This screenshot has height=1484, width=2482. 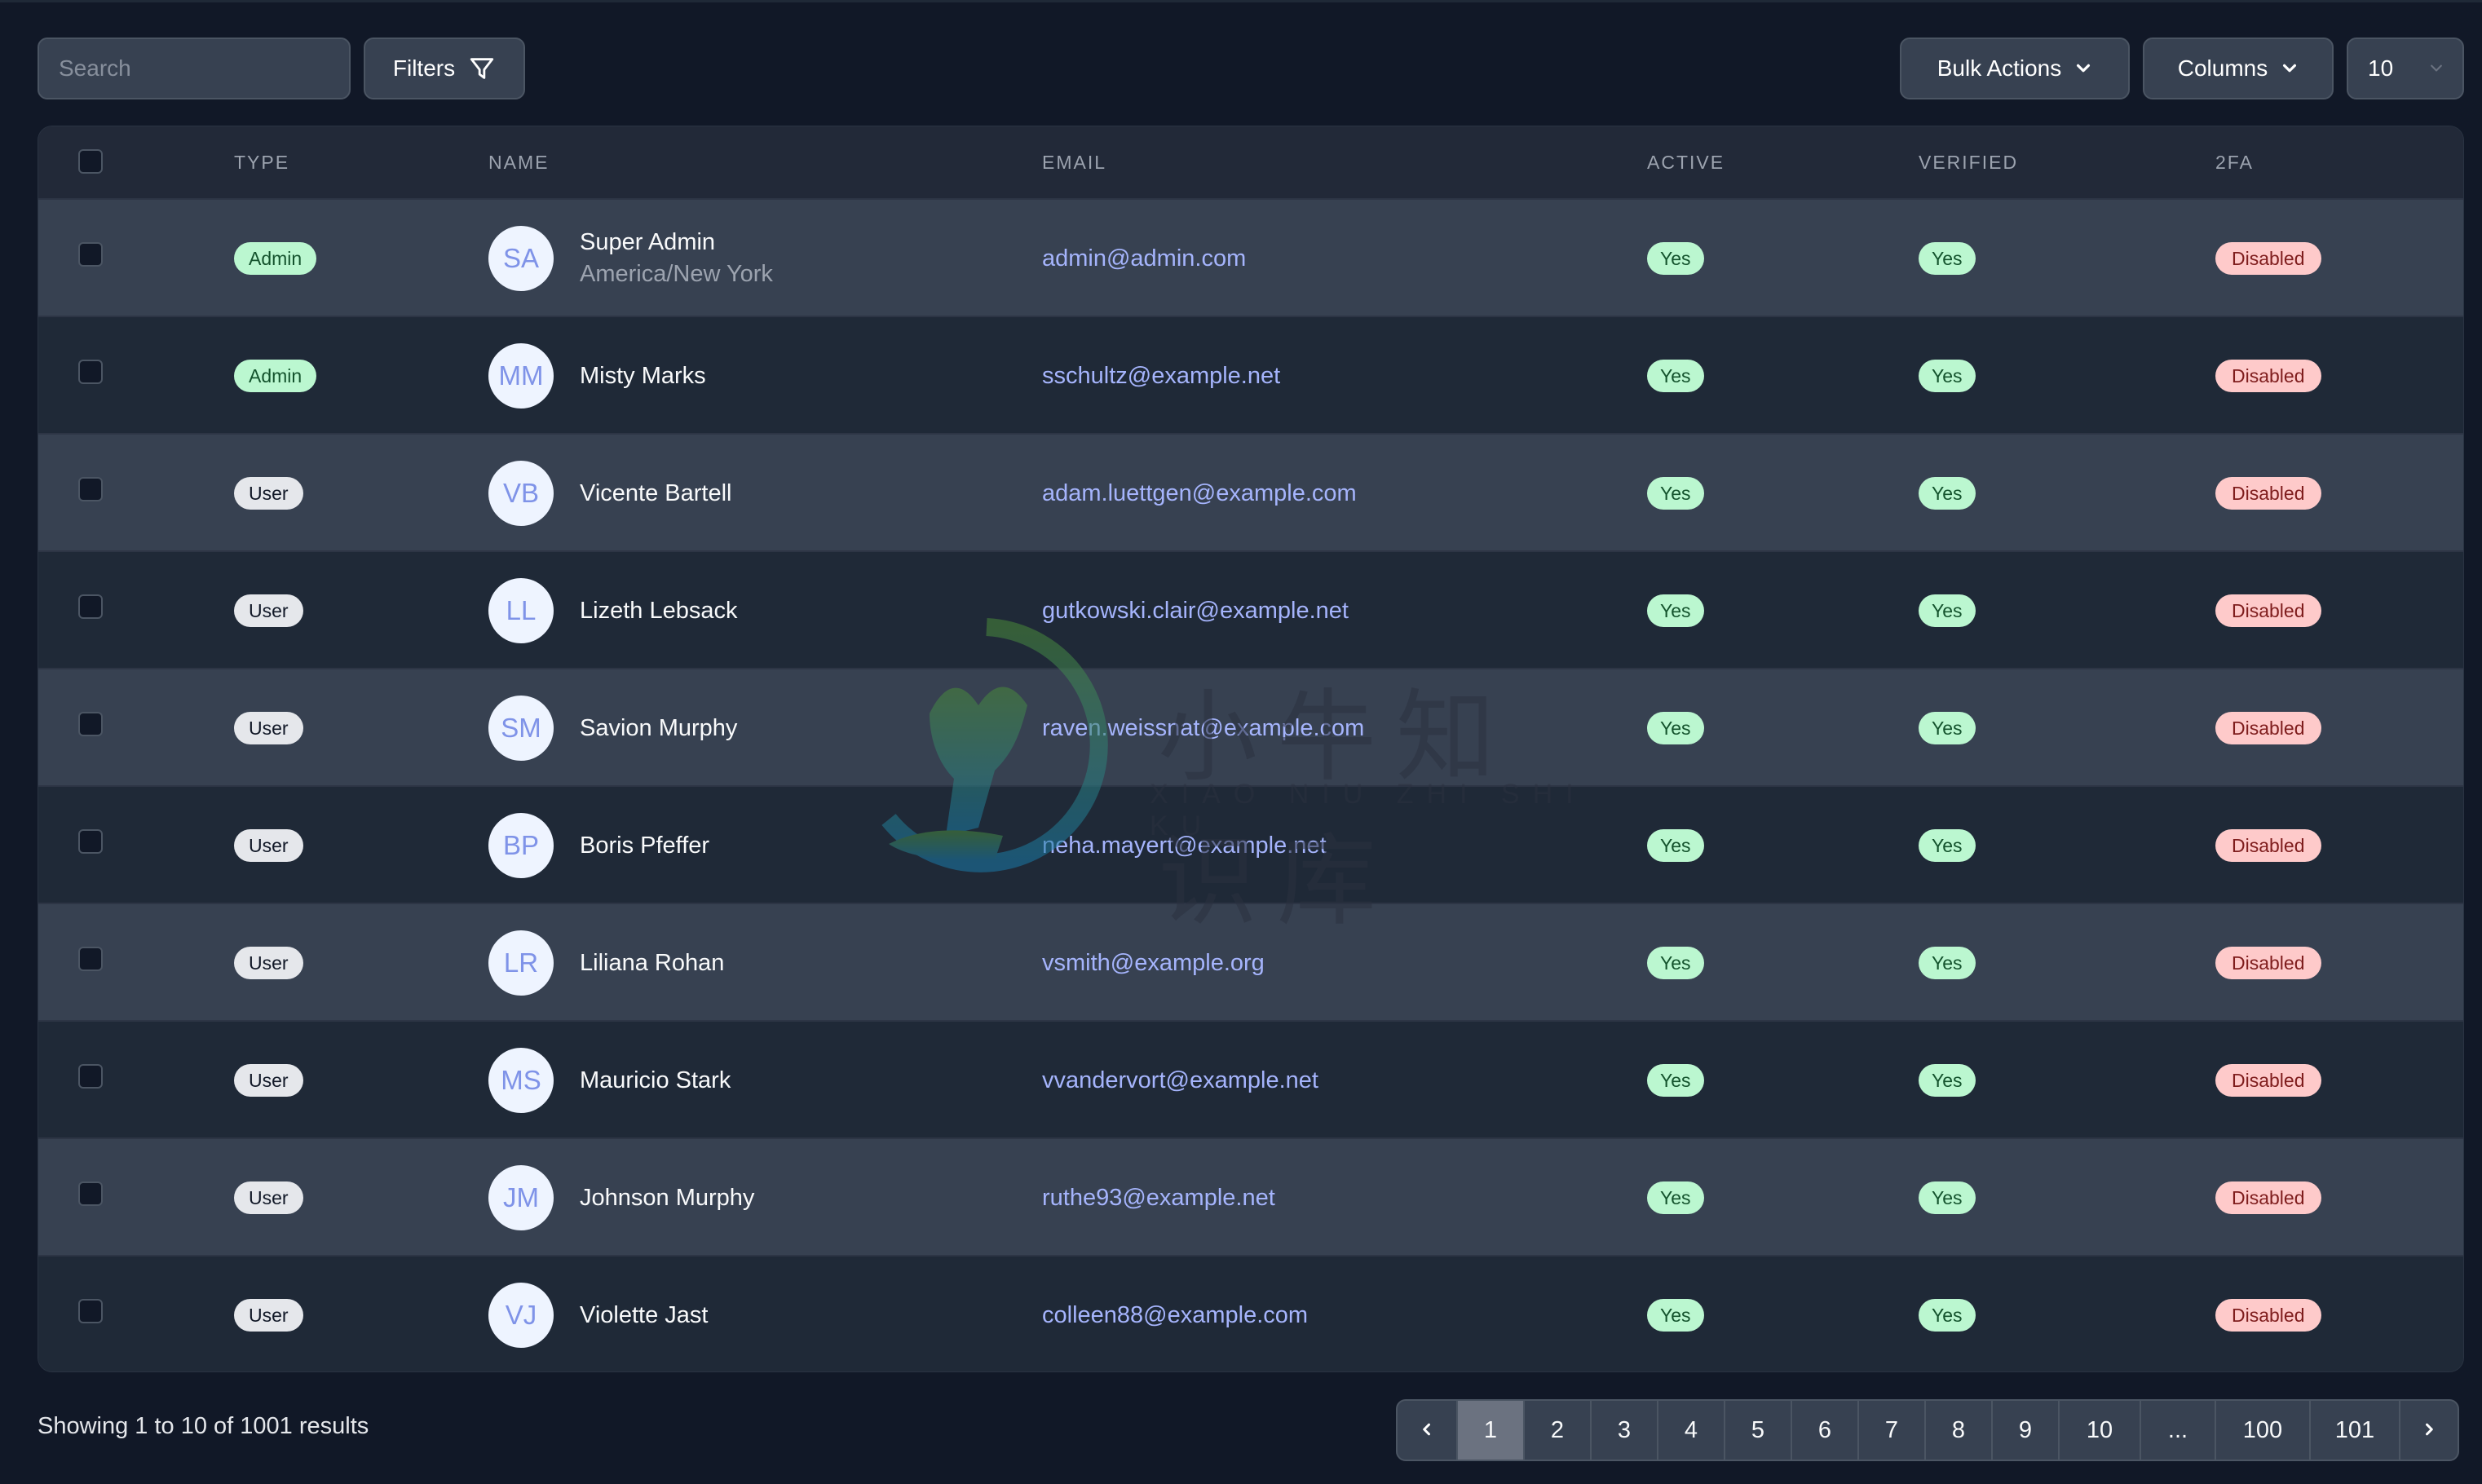 What do you see at coordinates (1958, 1430) in the screenshot?
I see `page-button: 8` at bounding box center [1958, 1430].